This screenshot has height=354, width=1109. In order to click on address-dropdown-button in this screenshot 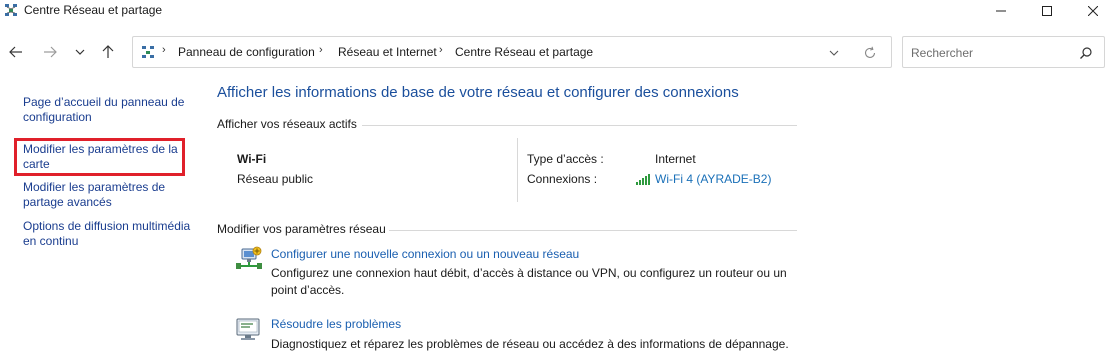, I will do `click(834, 53)`.